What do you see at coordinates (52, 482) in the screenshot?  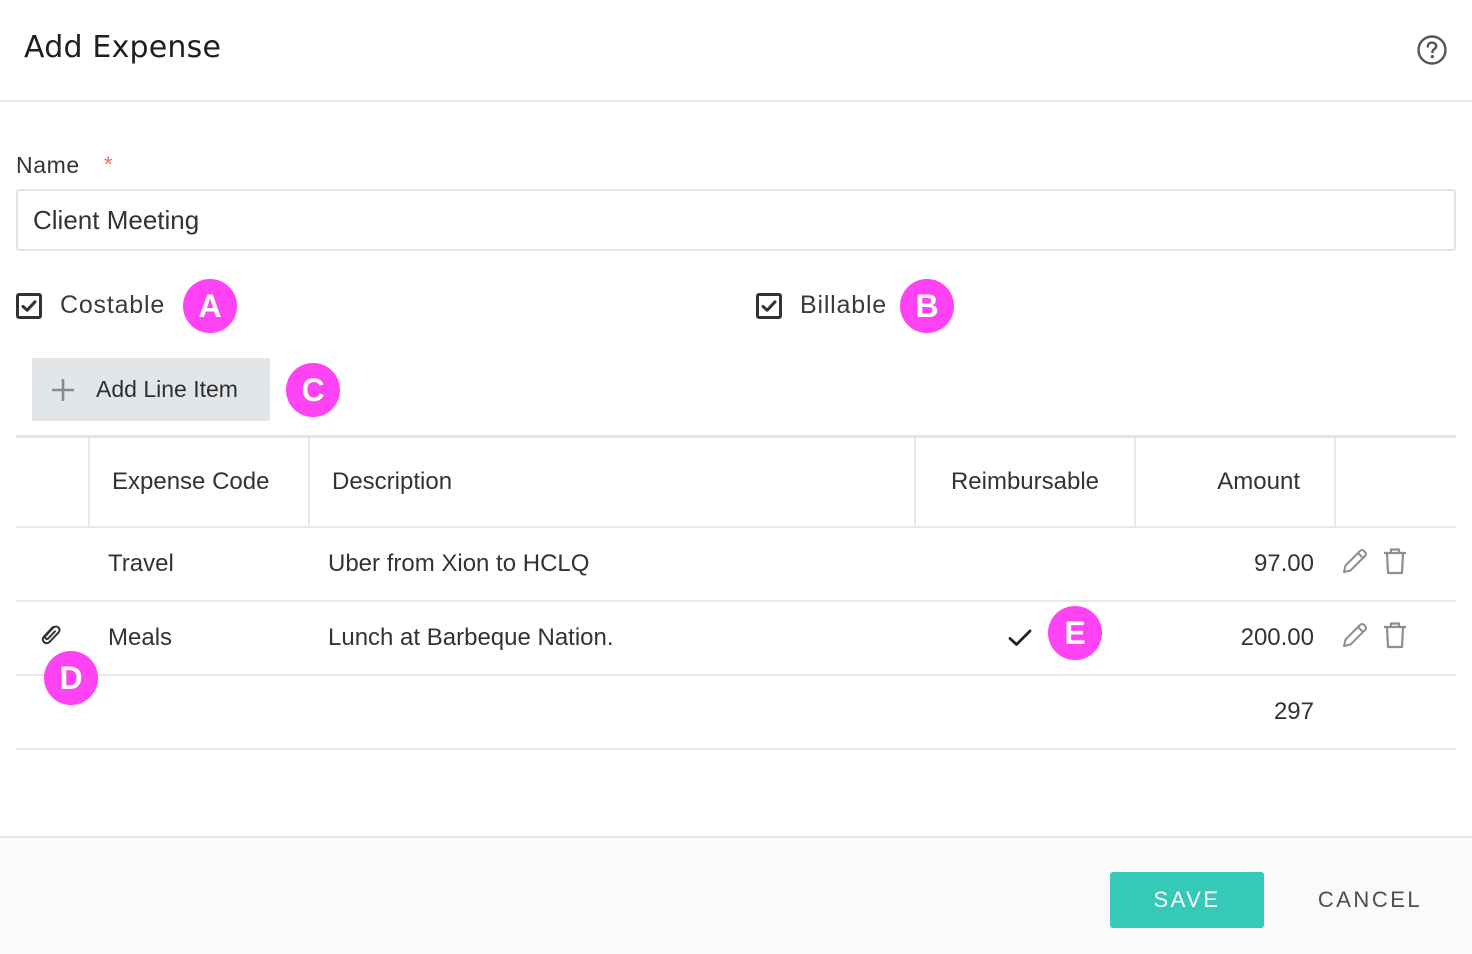 I see `column-header-attachment` at bounding box center [52, 482].